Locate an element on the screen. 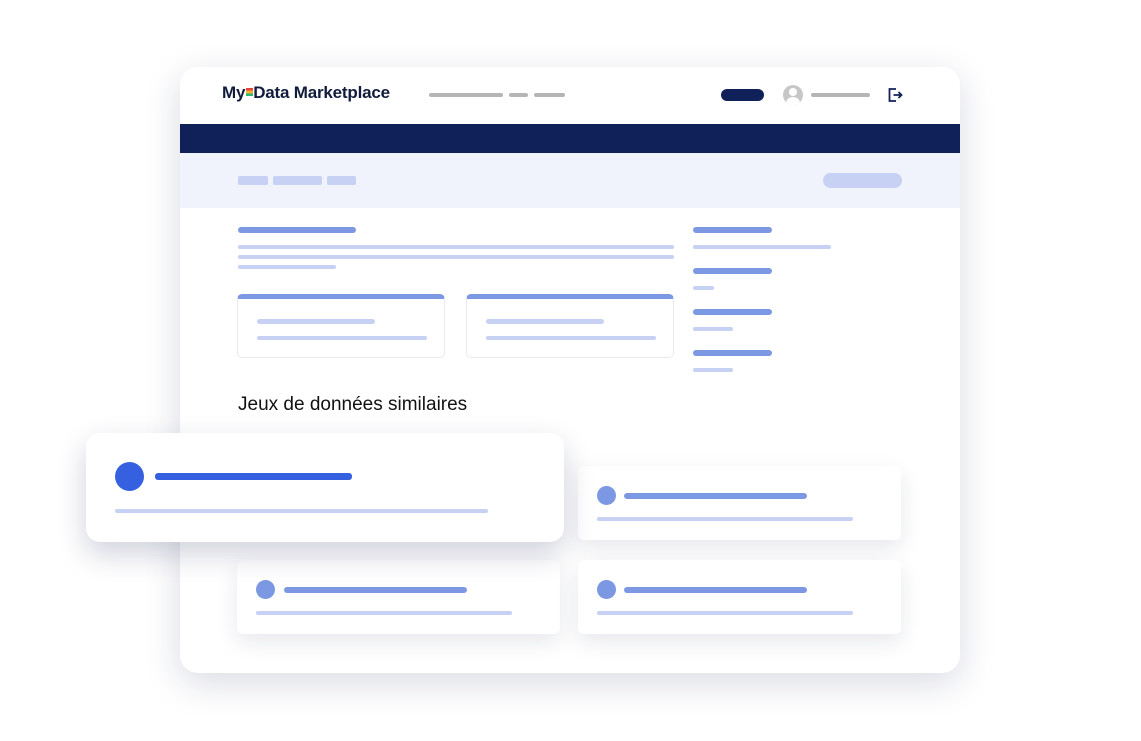 This screenshot has height=741, width=1141. app-logo: My Data Marketplace is located at coordinates (306, 93).